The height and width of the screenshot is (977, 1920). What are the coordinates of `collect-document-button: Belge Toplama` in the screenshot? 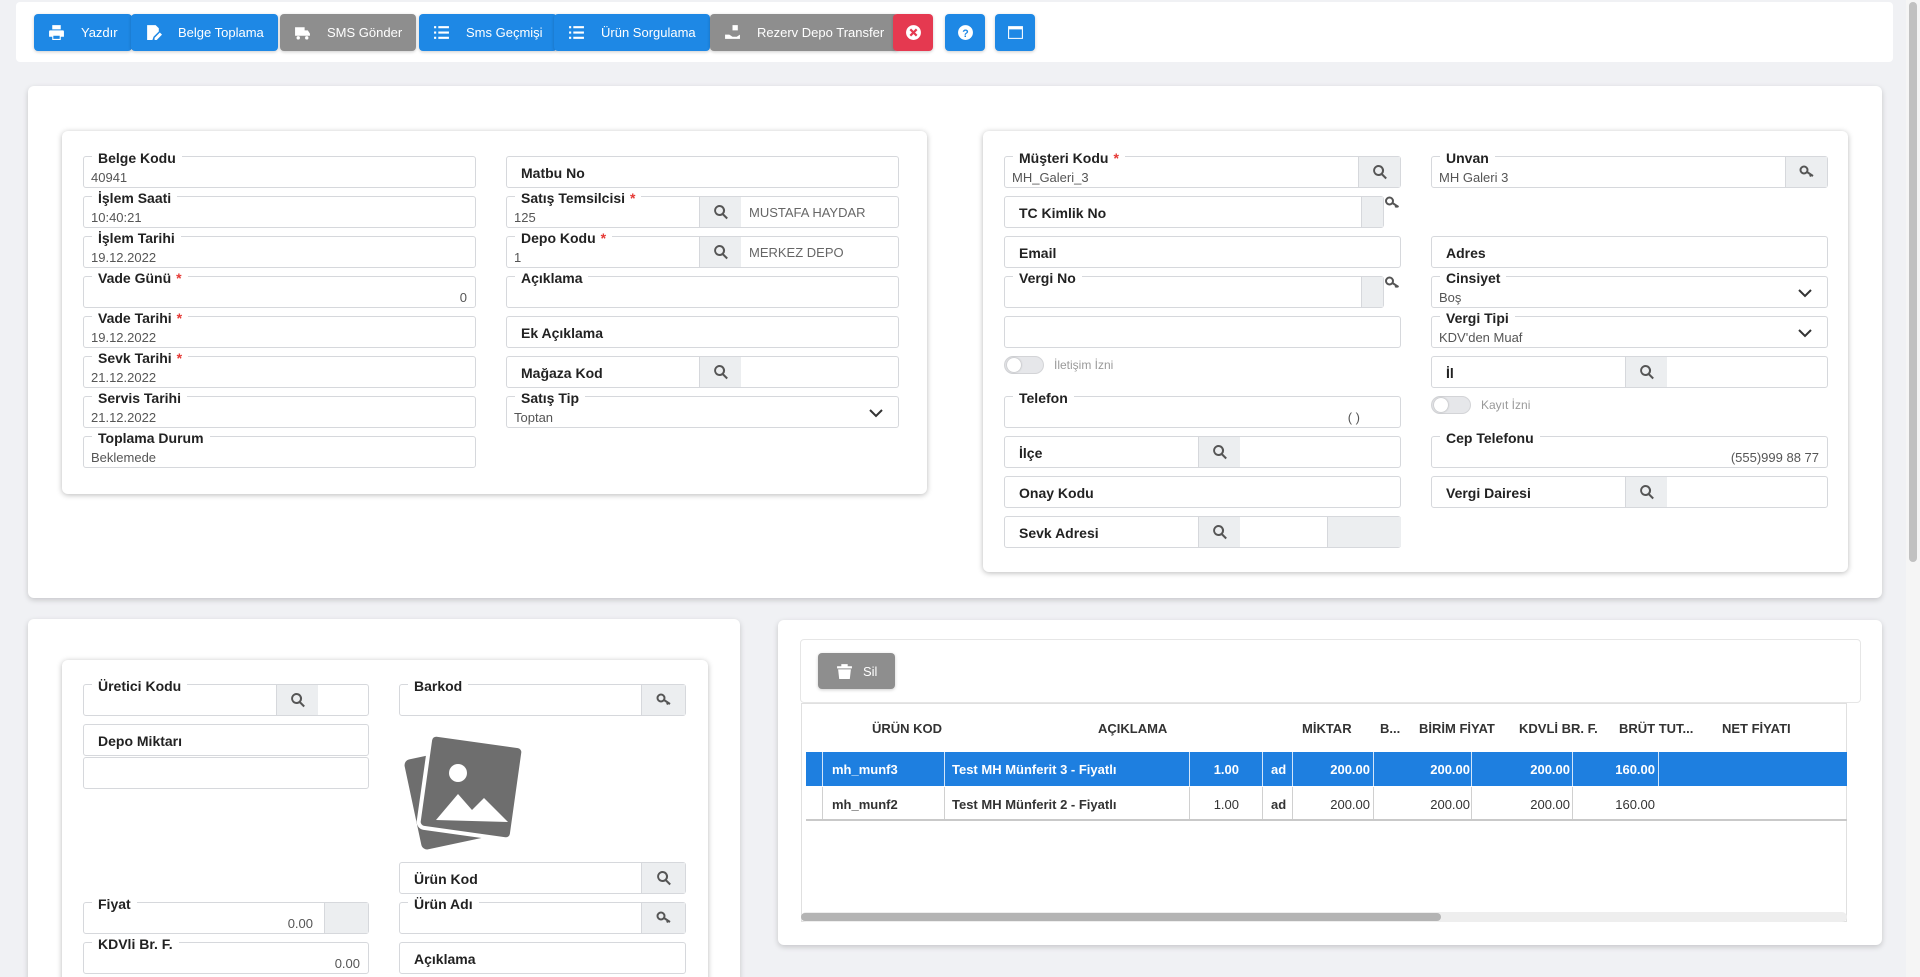 It's located at (204, 32).